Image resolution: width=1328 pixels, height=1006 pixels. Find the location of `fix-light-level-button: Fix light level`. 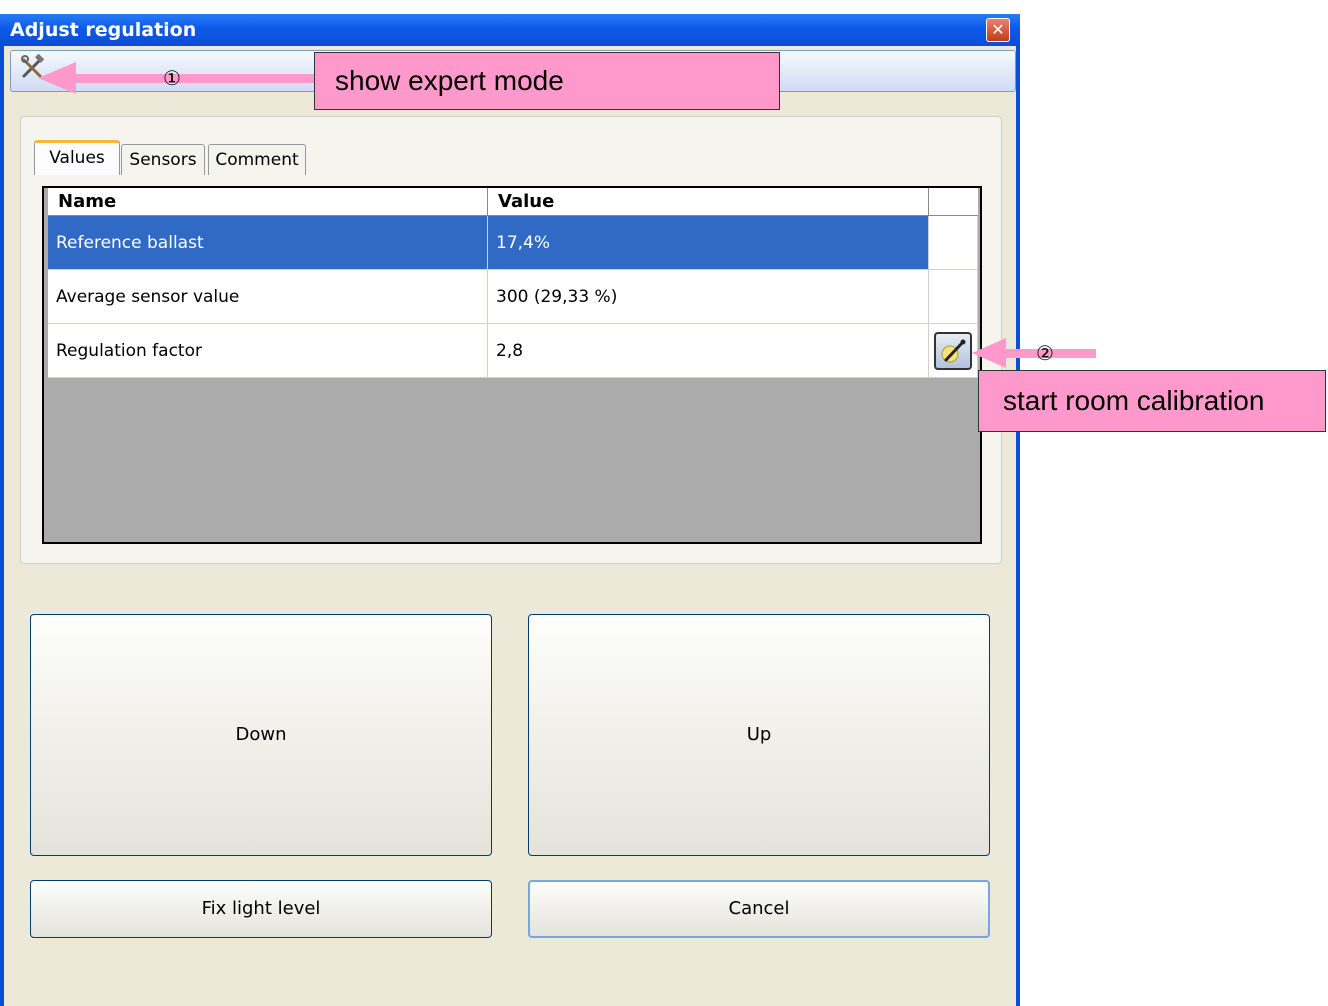

fix-light-level-button: Fix light level is located at coordinates (261, 909).